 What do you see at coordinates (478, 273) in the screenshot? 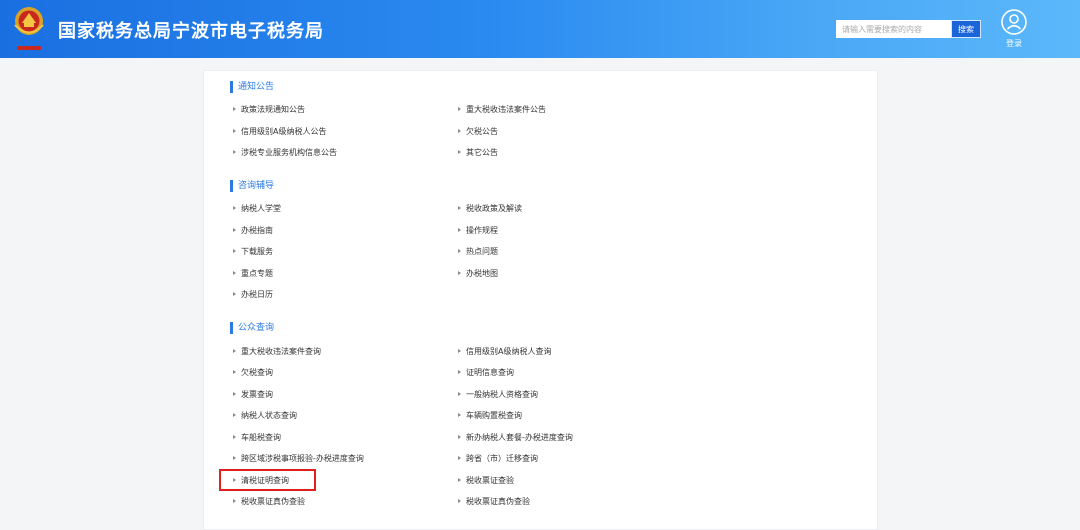
I see `link-tax-map: 办税地图` at bounding box center [478, 273].